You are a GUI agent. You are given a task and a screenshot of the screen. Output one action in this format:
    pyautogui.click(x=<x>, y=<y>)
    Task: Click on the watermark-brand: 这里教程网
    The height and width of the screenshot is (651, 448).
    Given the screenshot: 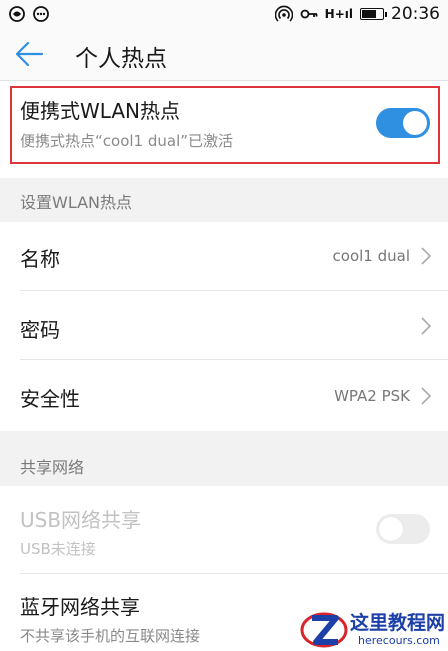 What is the action you would take?
    pyautogui.click(x=398, y=623)
    